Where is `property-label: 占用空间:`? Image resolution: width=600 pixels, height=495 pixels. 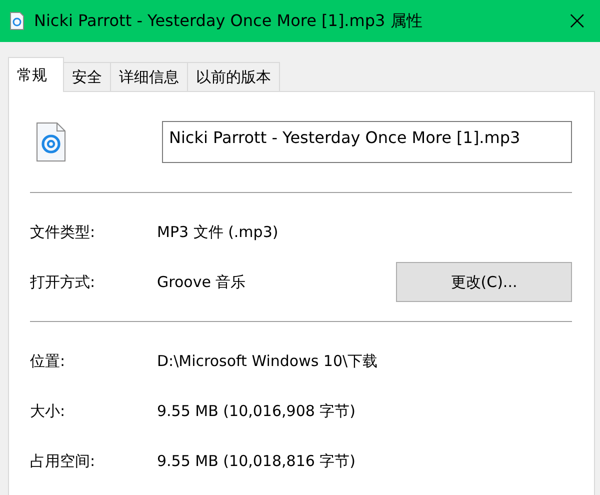
property-label: 占用空间: is located at coordinates (63, 461).